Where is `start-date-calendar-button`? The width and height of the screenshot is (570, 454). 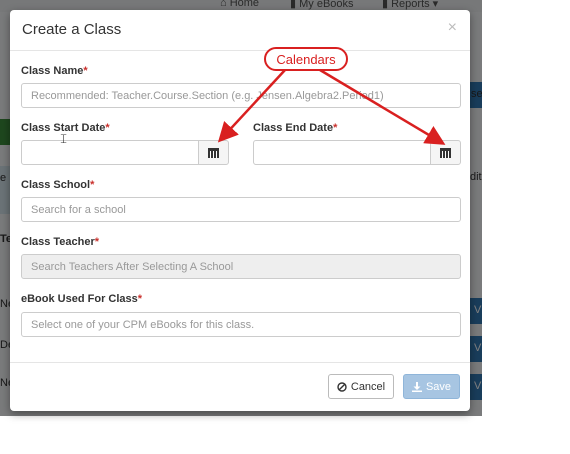
start-date-calendar-button is located at coordinates (213, 152).